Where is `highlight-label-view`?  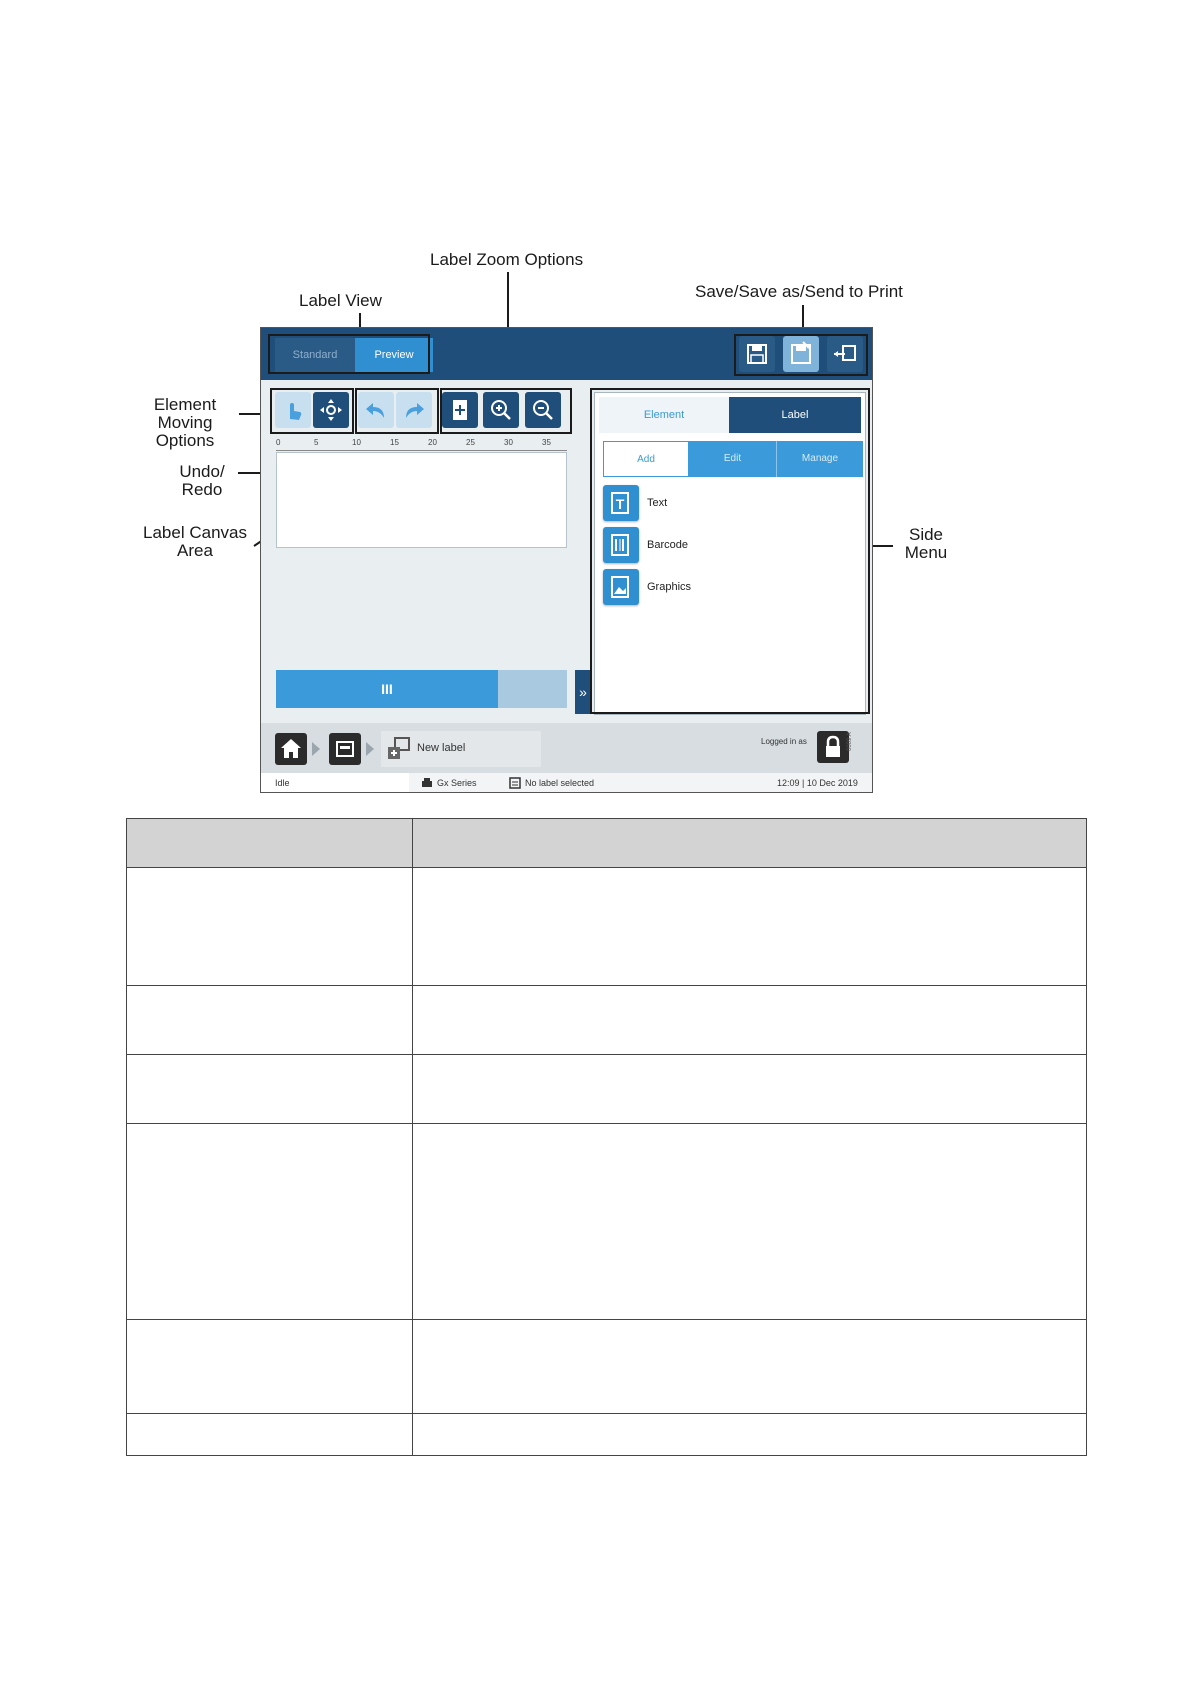 highlight-label-view is located at coordinates (349, 354).